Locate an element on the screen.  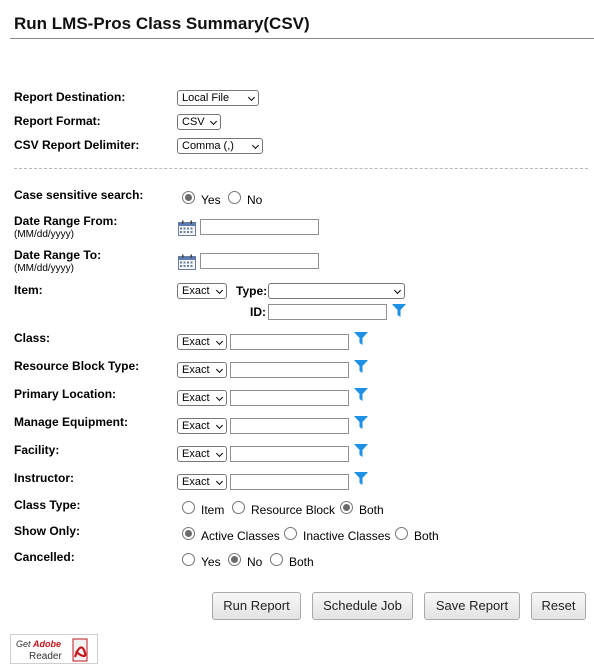
case-sensitive-no-text: No is located at coordinates (255, 200).